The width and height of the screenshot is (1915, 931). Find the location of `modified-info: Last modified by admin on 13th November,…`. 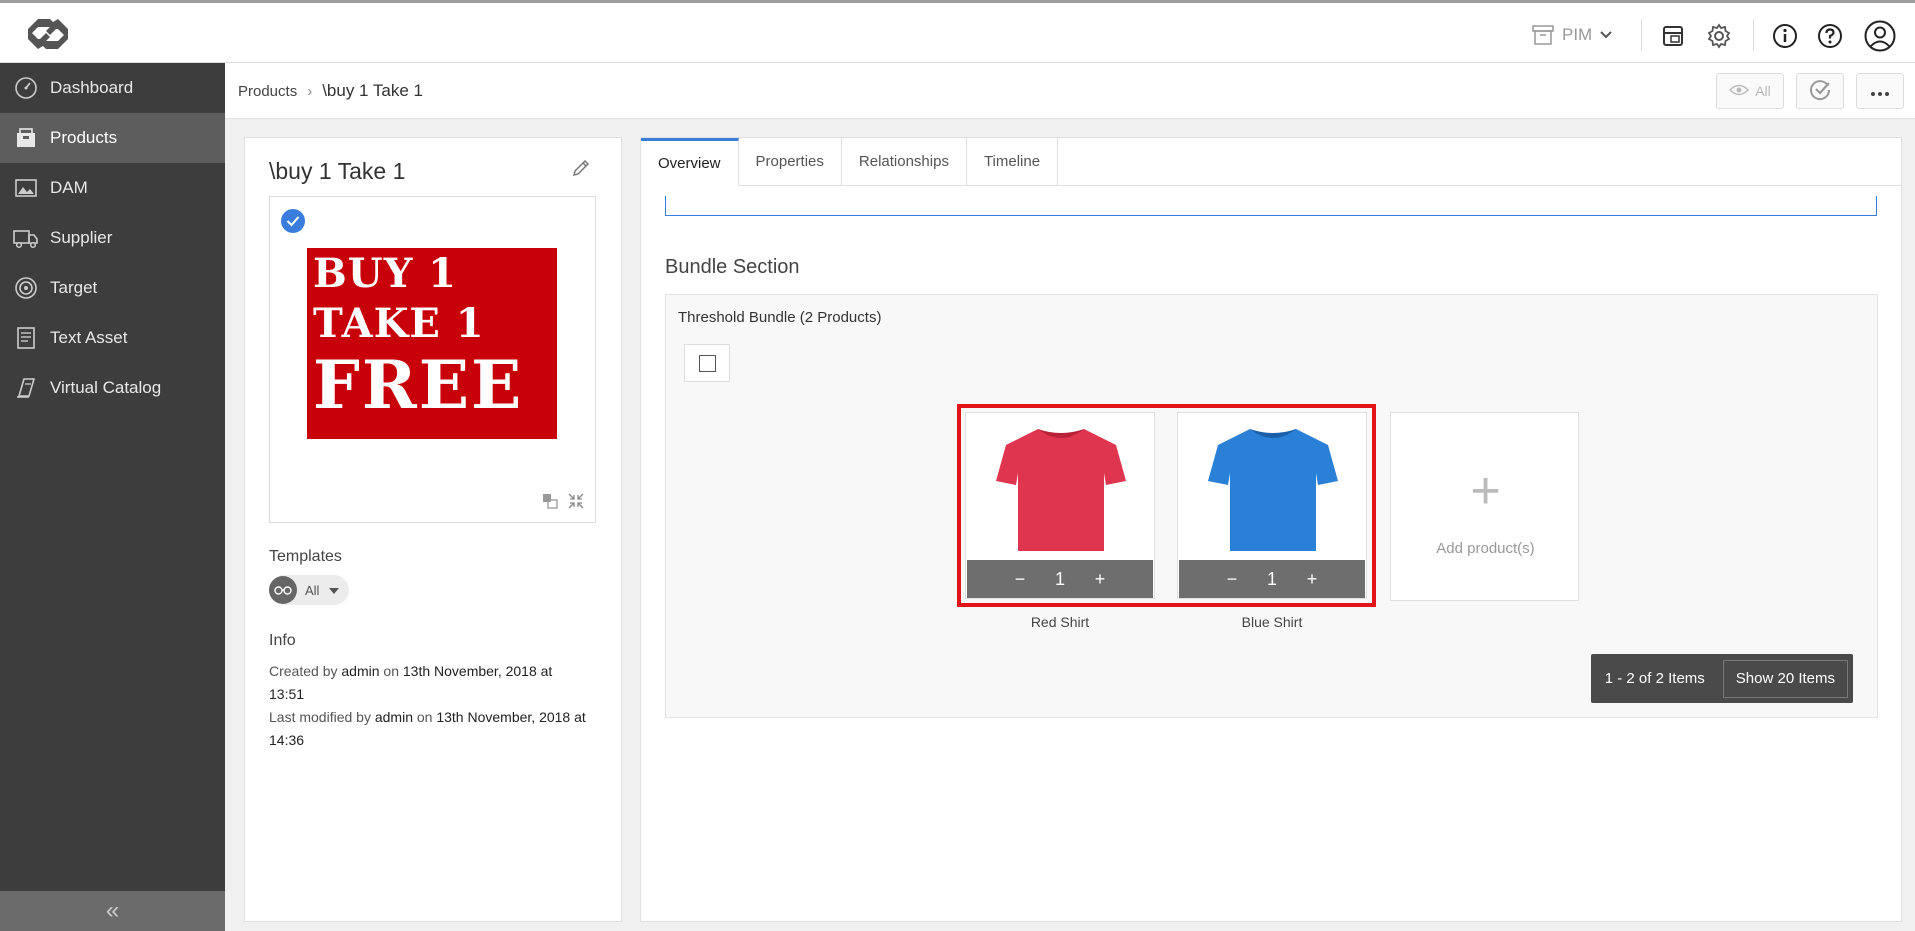

modified-info: Last modified by admin on 13th November,… is located at coordinates (429, 729).